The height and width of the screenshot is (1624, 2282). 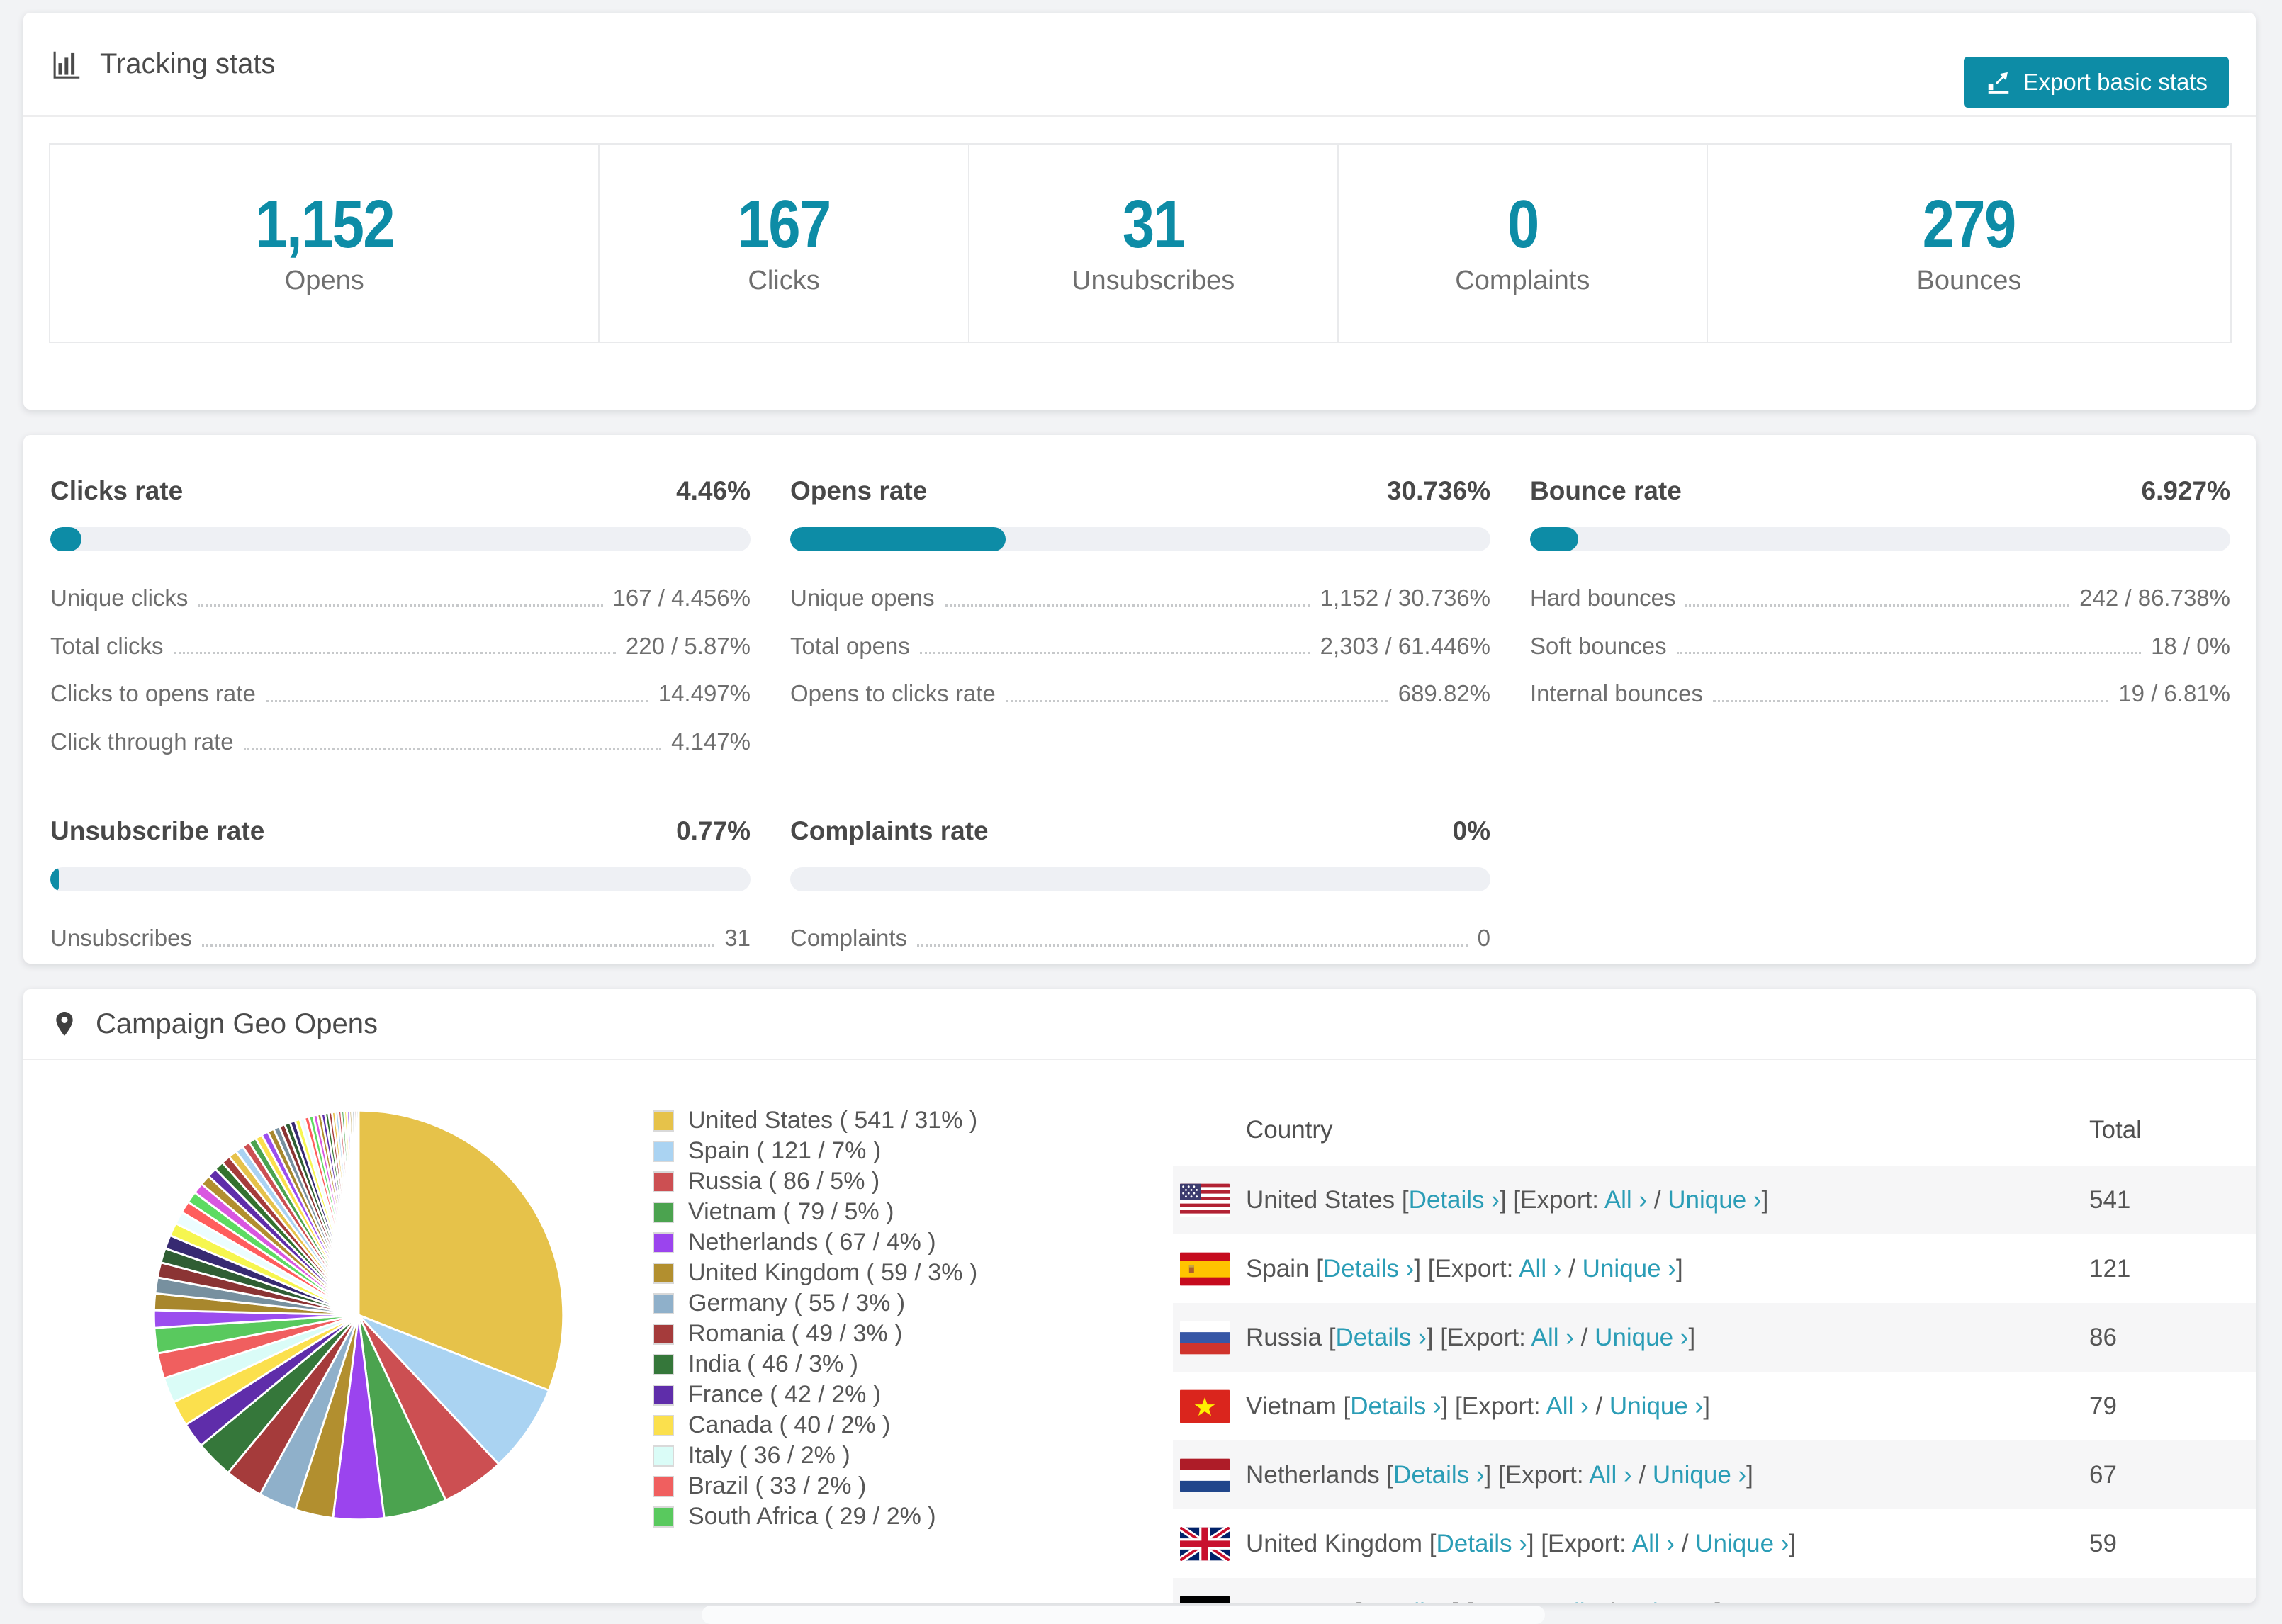 What do you see at coordinates (1880, 694) in the screenshot?
I see `metric-row: Internal bounces 19 / 6.81%` at bounding box center [1880, 694].